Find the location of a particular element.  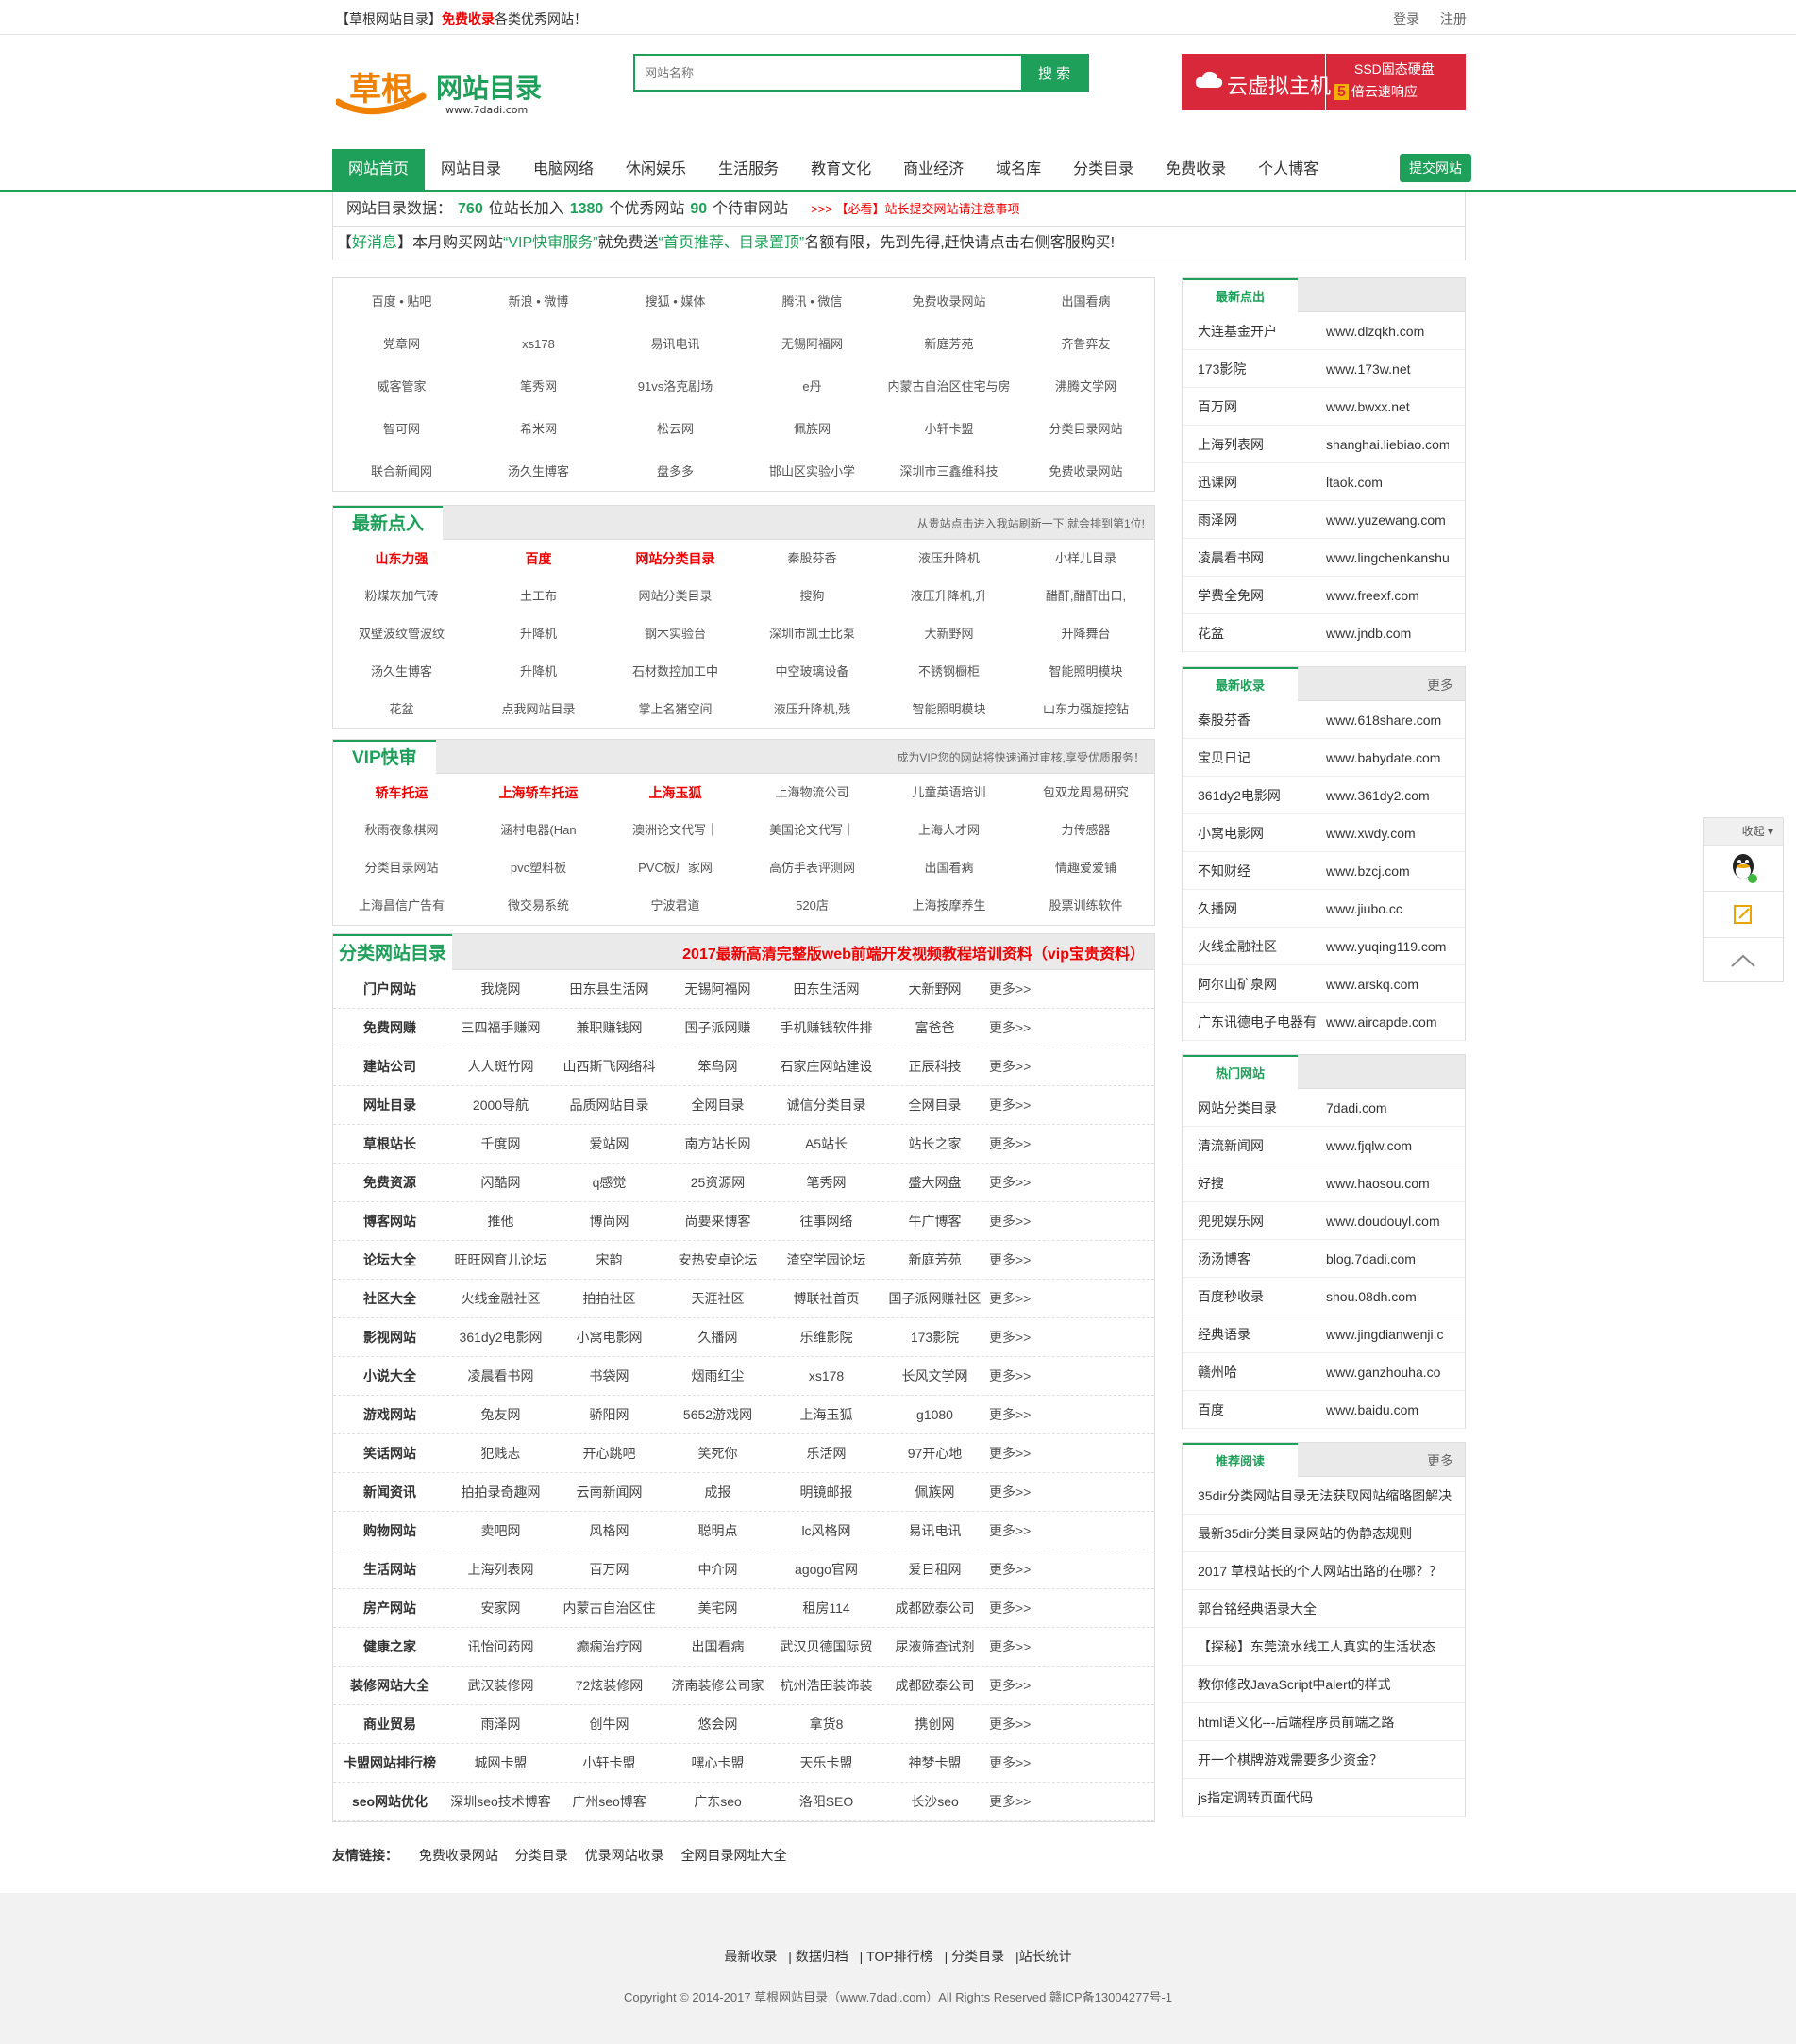

category-name: 商业贸易 is located at coordinates (389, 1724).